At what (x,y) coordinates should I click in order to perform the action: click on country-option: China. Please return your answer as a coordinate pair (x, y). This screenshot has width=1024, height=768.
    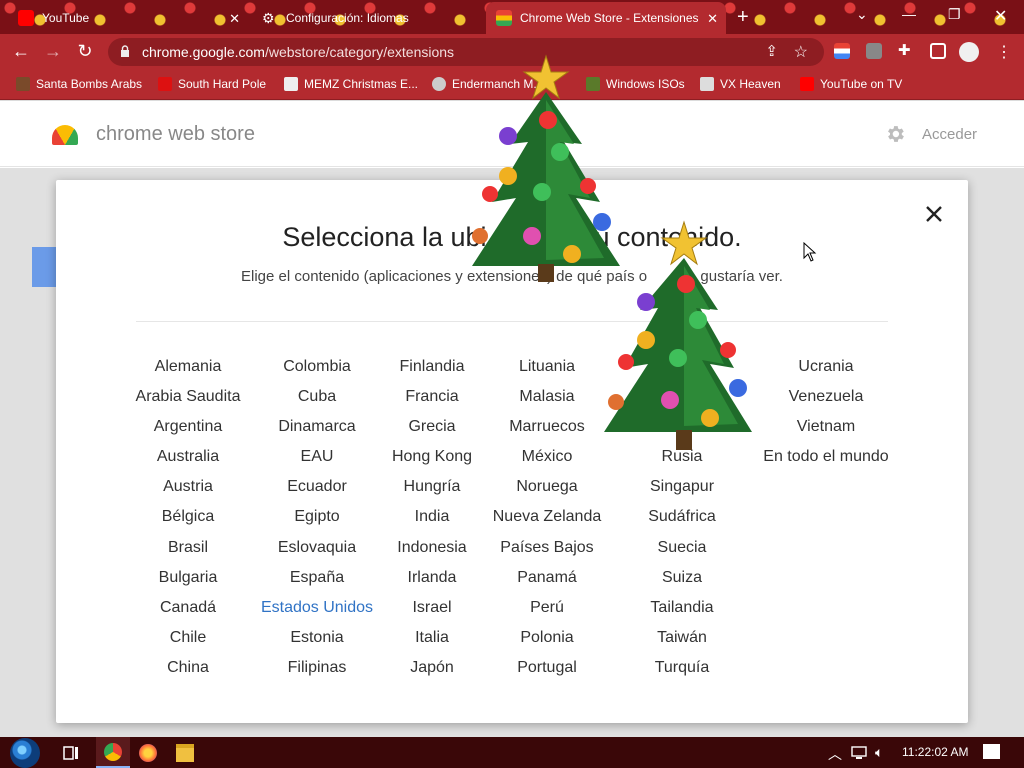
    Looking at the image, I should click on (188, 673).